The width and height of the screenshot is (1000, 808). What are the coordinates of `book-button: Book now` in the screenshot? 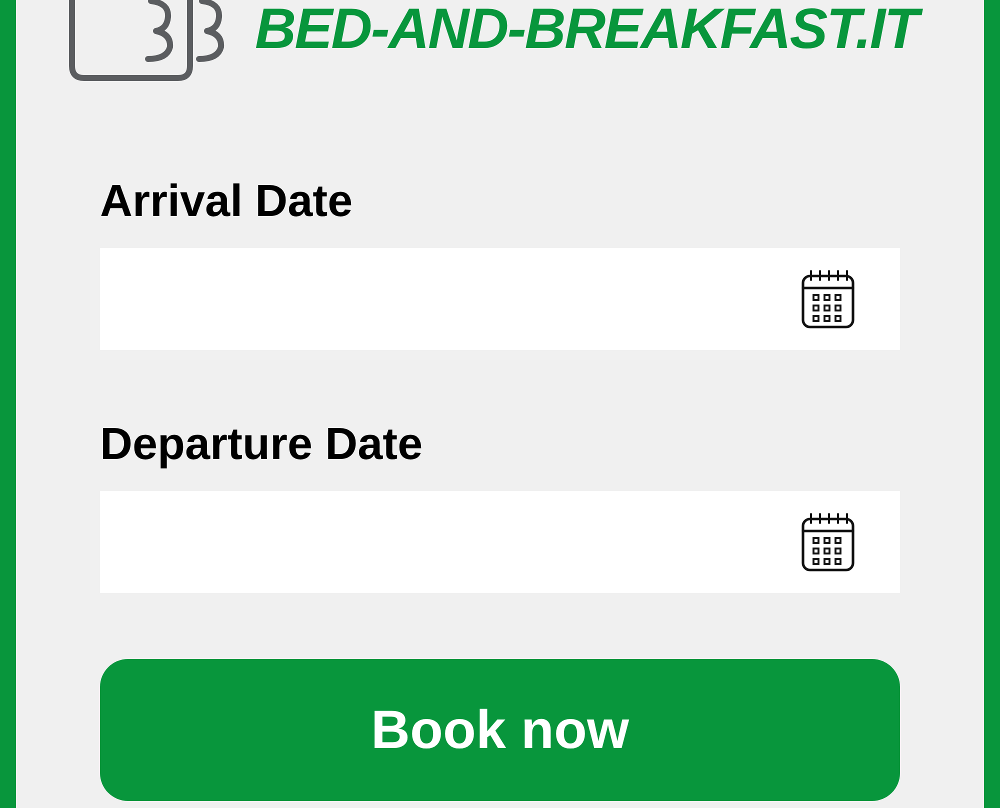 It's located at (500, 730).